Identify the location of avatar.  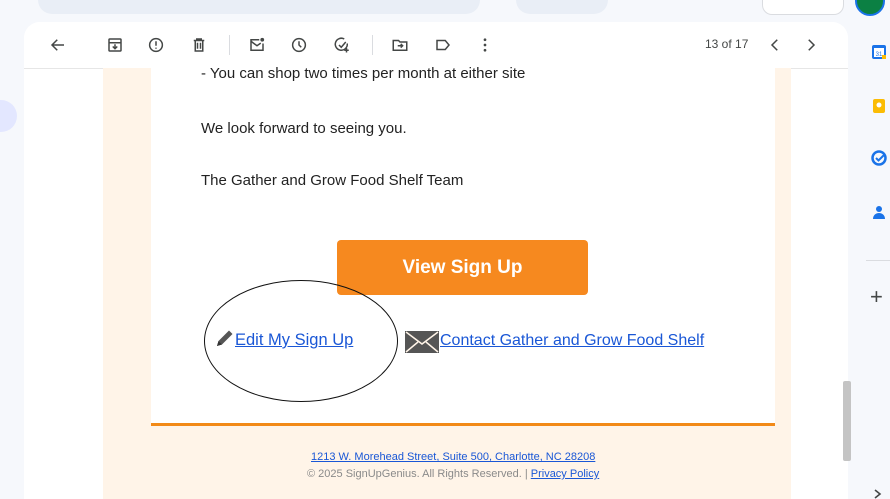
(870, 8).